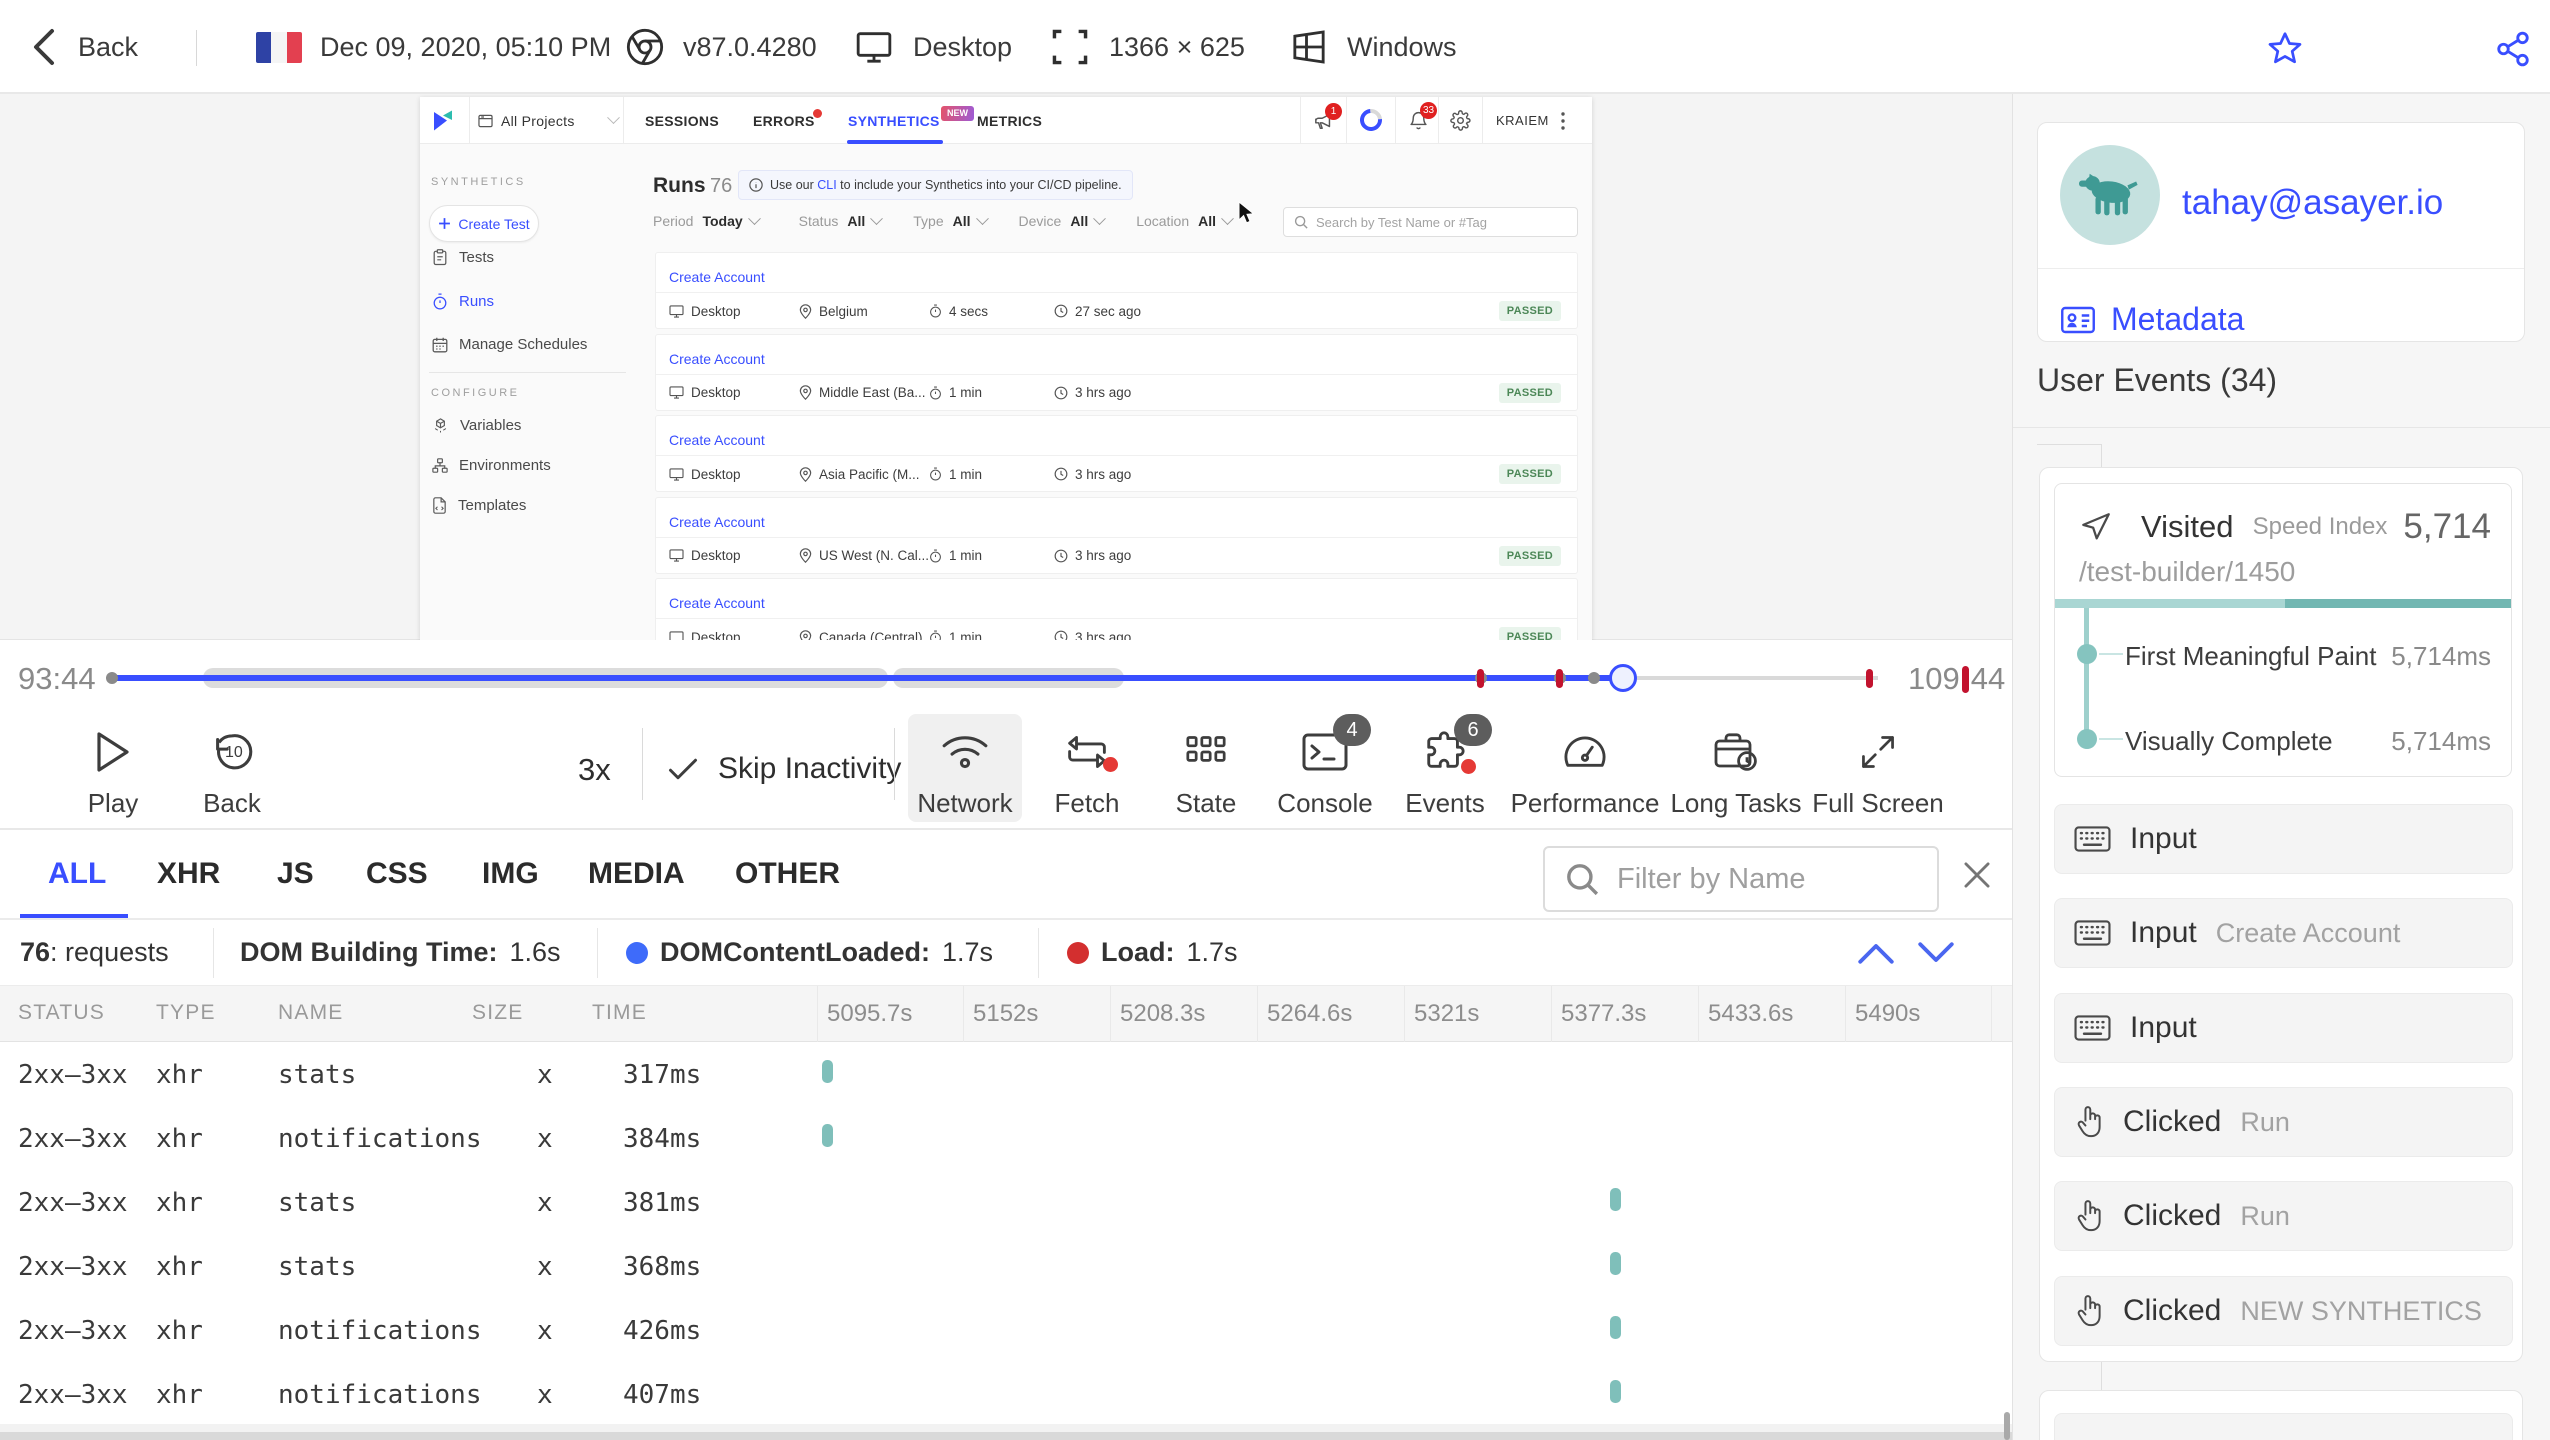 This screenshot has height=1440, width=2550. I want to click on embed-side-item-variables: Variables, so click(476, 425).